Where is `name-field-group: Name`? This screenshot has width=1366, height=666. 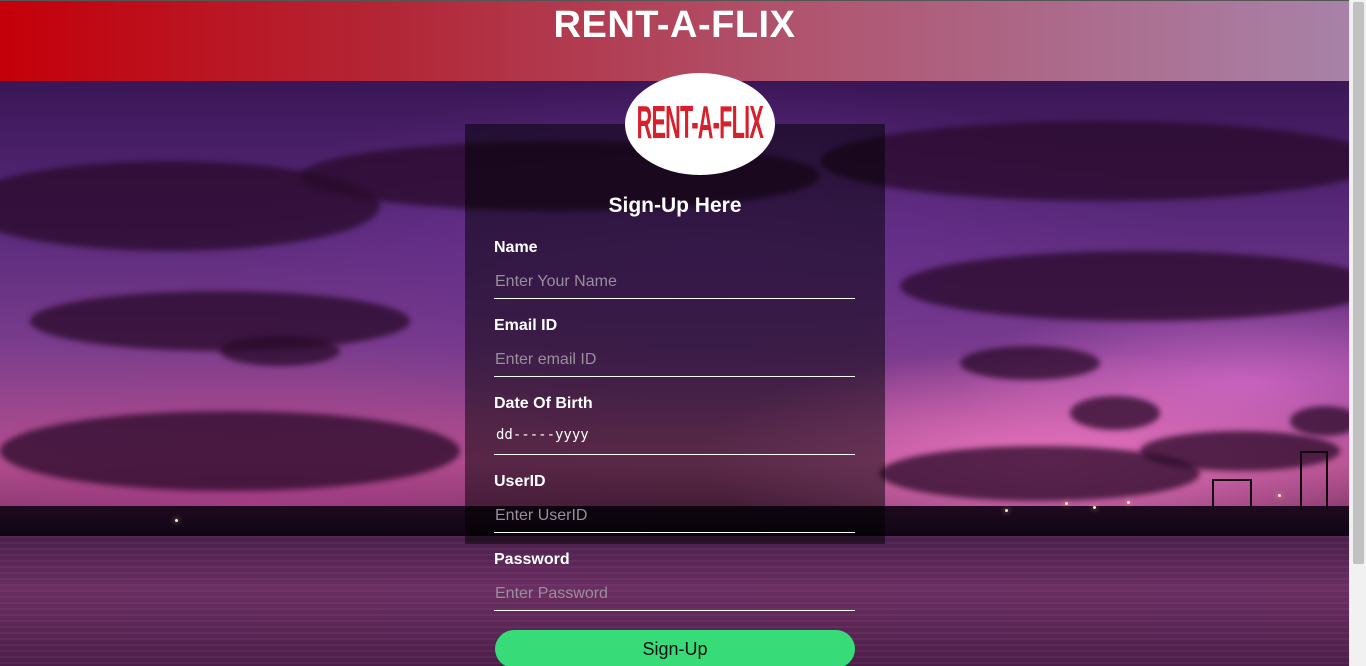
name-field-group: Name is located at coordinates (674, 269).